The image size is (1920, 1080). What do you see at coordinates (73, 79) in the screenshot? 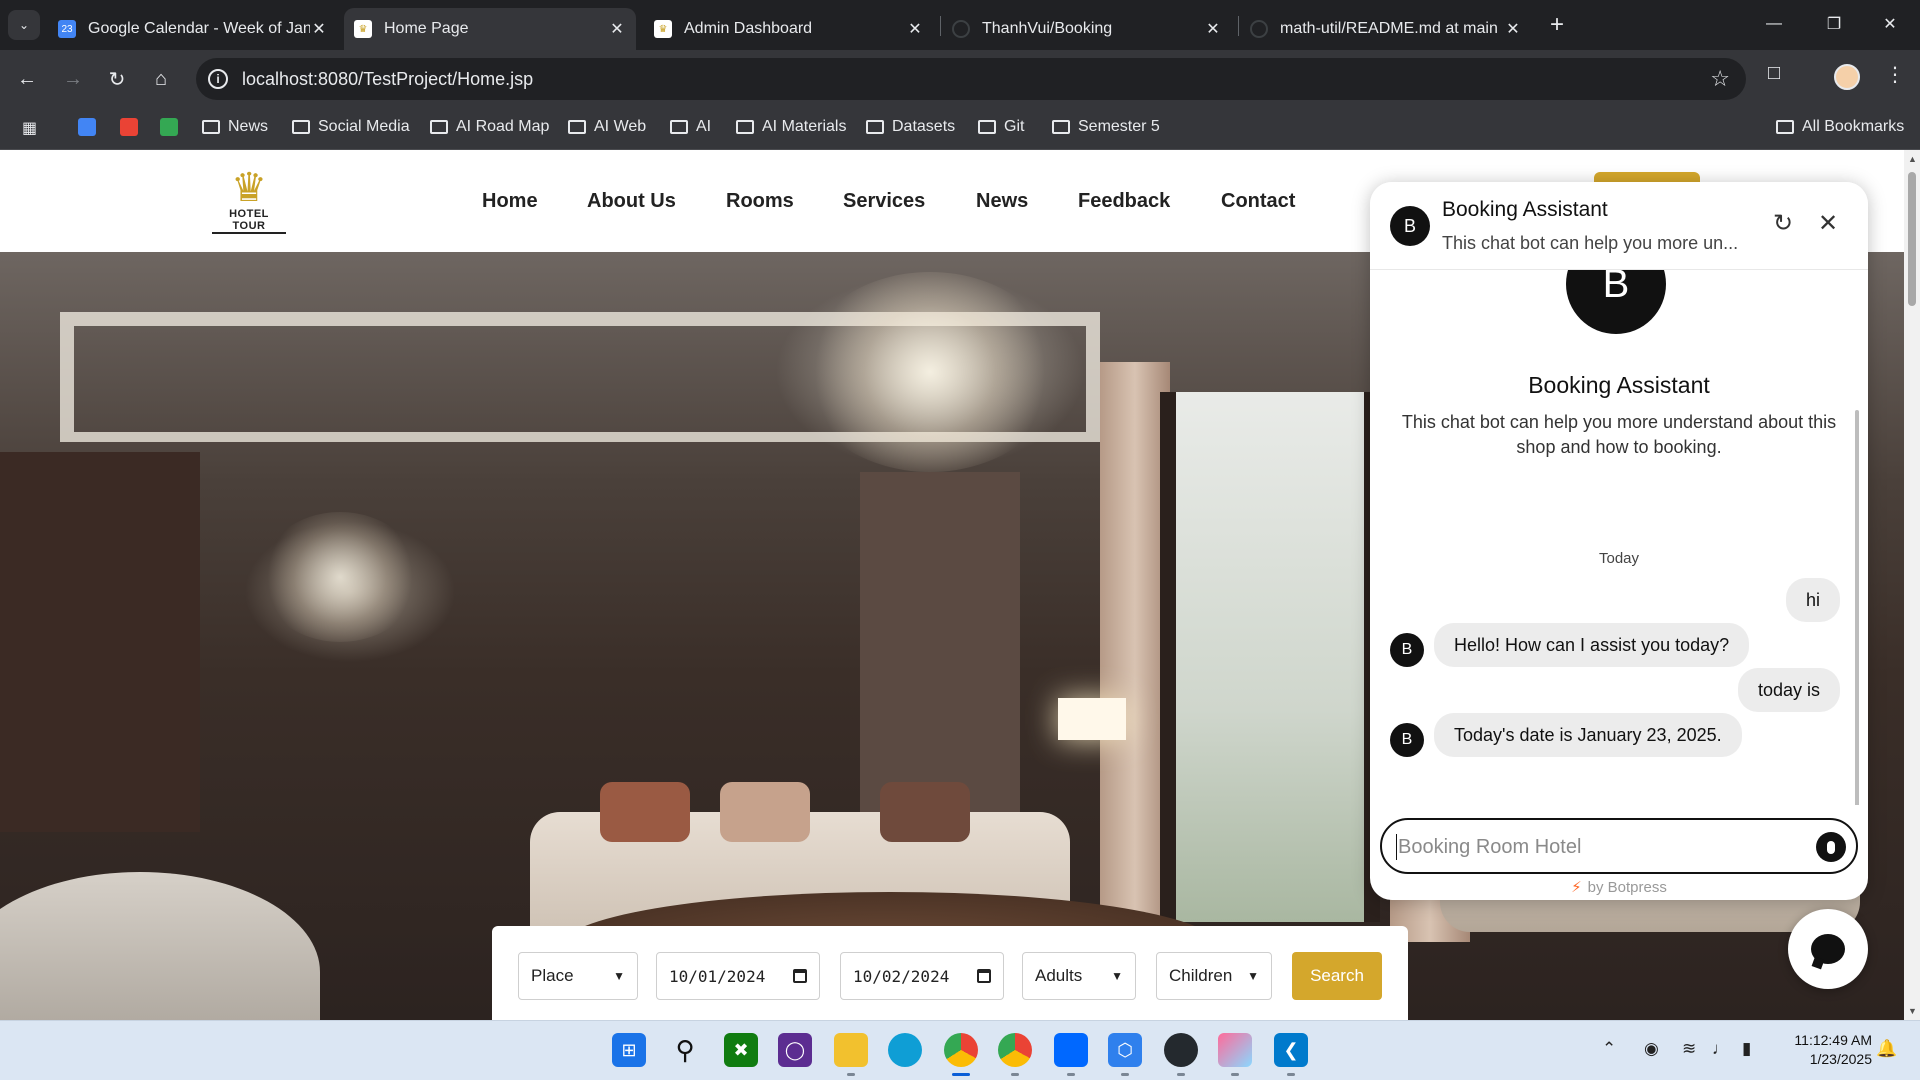
I see `forward-button: →` at bounding box center [73, 79].